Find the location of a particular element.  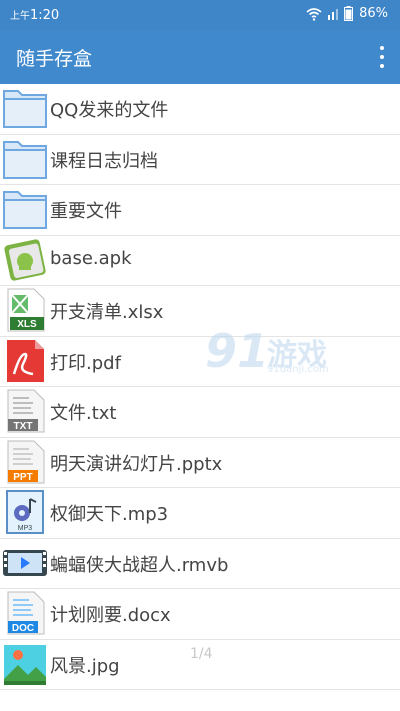

file-list-item: 重要文件 is located at coordinates (200, 210).